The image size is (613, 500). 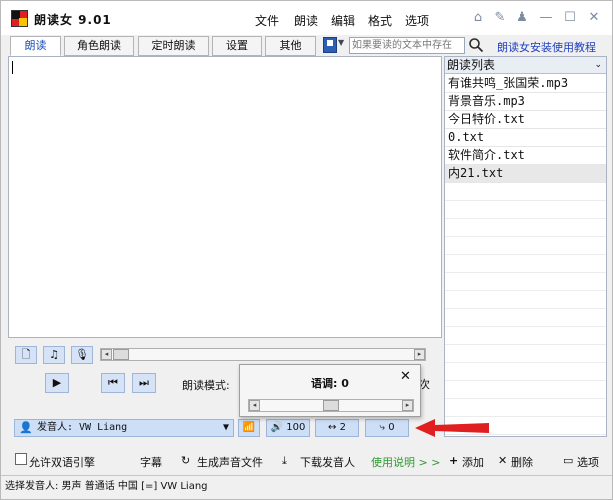 What do you see at coordinates (206, 385) in the screenshot?
I see `read-mode-label: 朗读模式:` at bounding box center [206, 385].